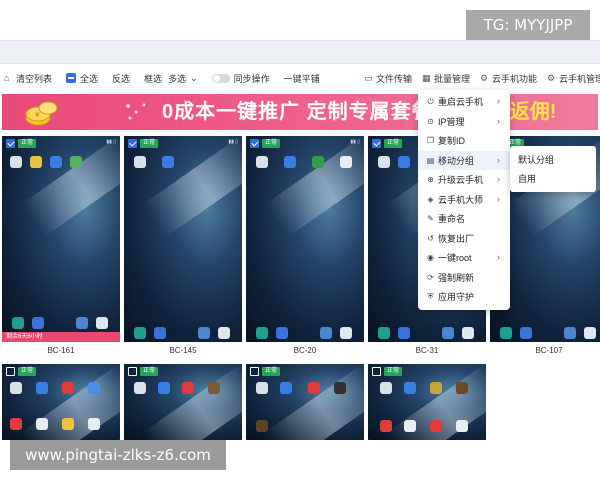 The width and height of the screenshot is (600, 480). What do you see at coordinates (302, 78) in the screenshot?
I see `tile-windows-button: 一键平铺` at bounding box center [302, 78].